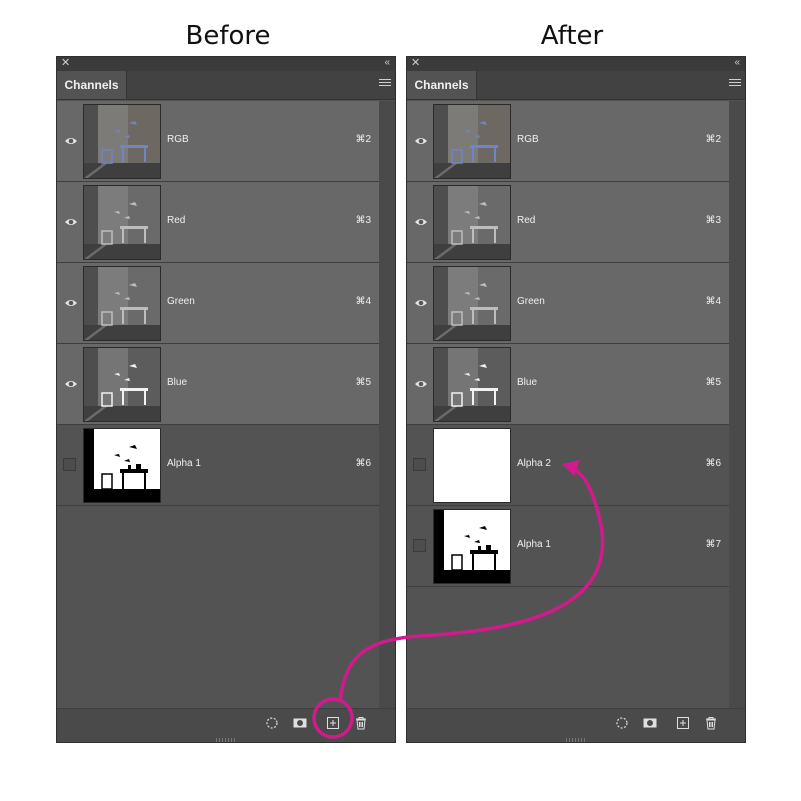 The height and width of the screenshot is (801, 801). Describe the element at coordinates (713, 544) in the screenshot. I see `channel-shortcut: ⌘7` at that location.